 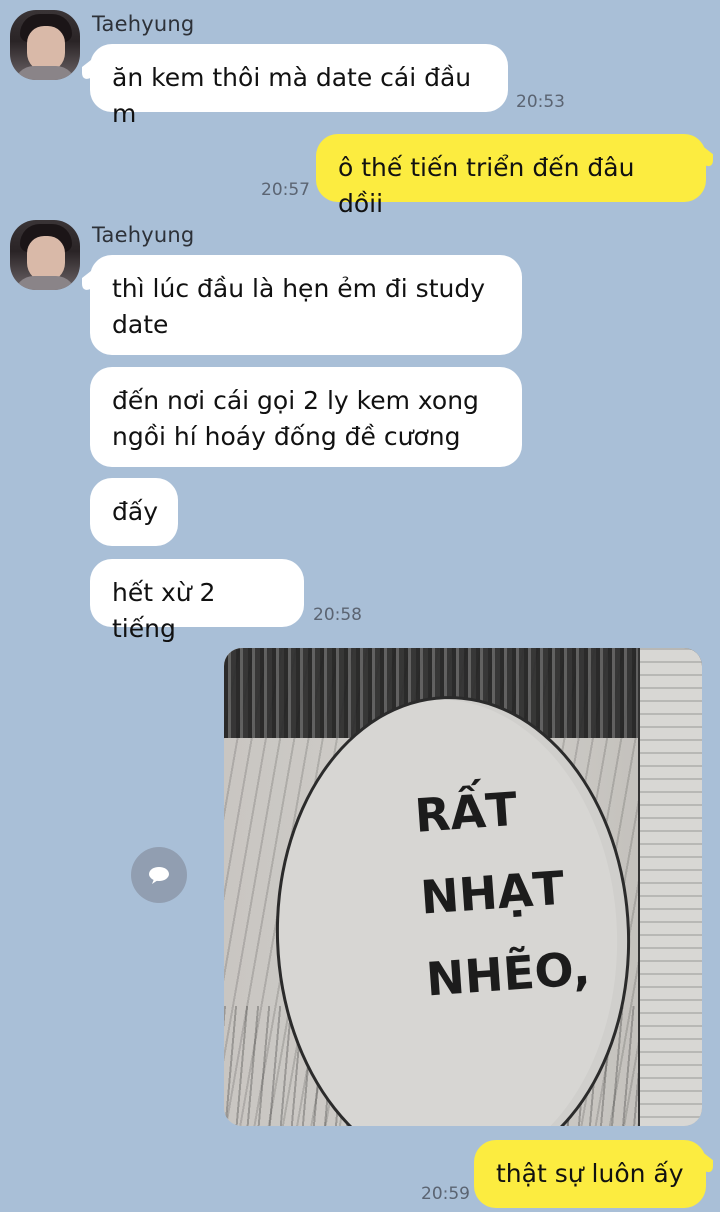 I want to click on message-time: 20:57, so click(x=285, y=190).